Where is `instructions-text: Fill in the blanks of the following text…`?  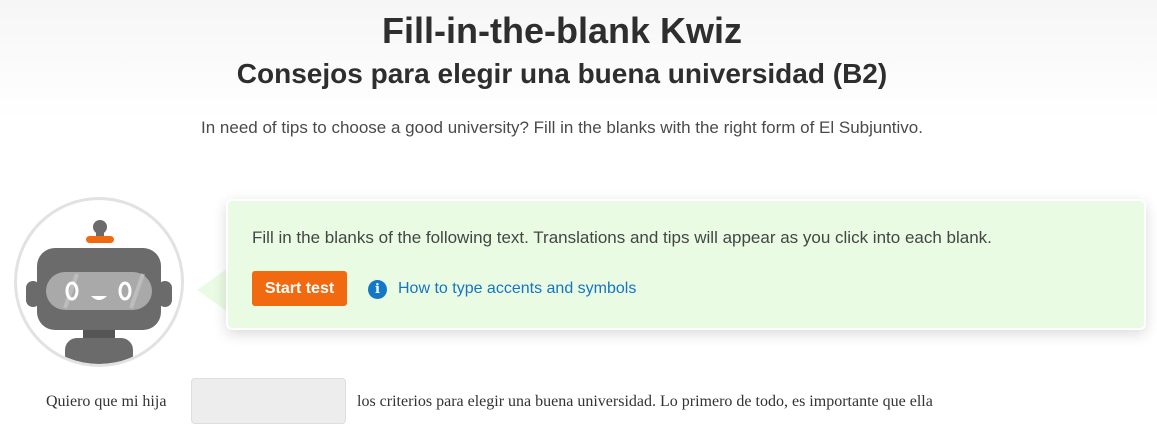 instructions-text: Fill in the blanks of the following text… is located at coordinates (622, 237).